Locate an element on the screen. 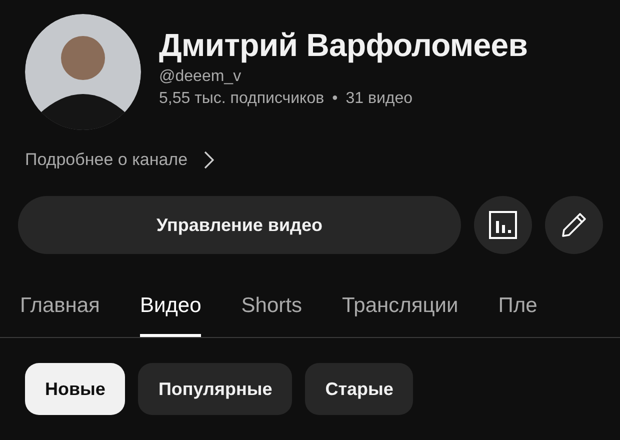 This screenshot has height=440, width=620. channel-info-link: Подробнее о канале is located at coordinates (106, 160).